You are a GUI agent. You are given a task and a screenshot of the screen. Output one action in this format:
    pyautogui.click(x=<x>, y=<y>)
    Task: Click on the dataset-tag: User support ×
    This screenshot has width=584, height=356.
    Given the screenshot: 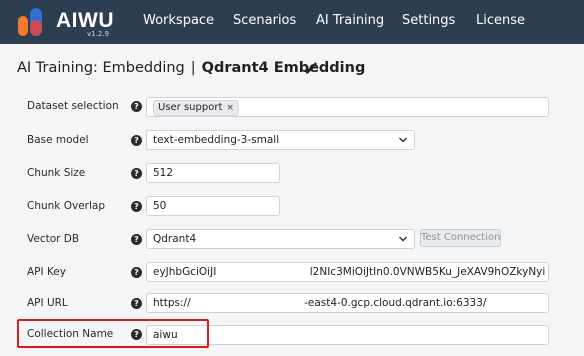 What is the action you would take?
    pyautogui.click(x=196, y=108)
    